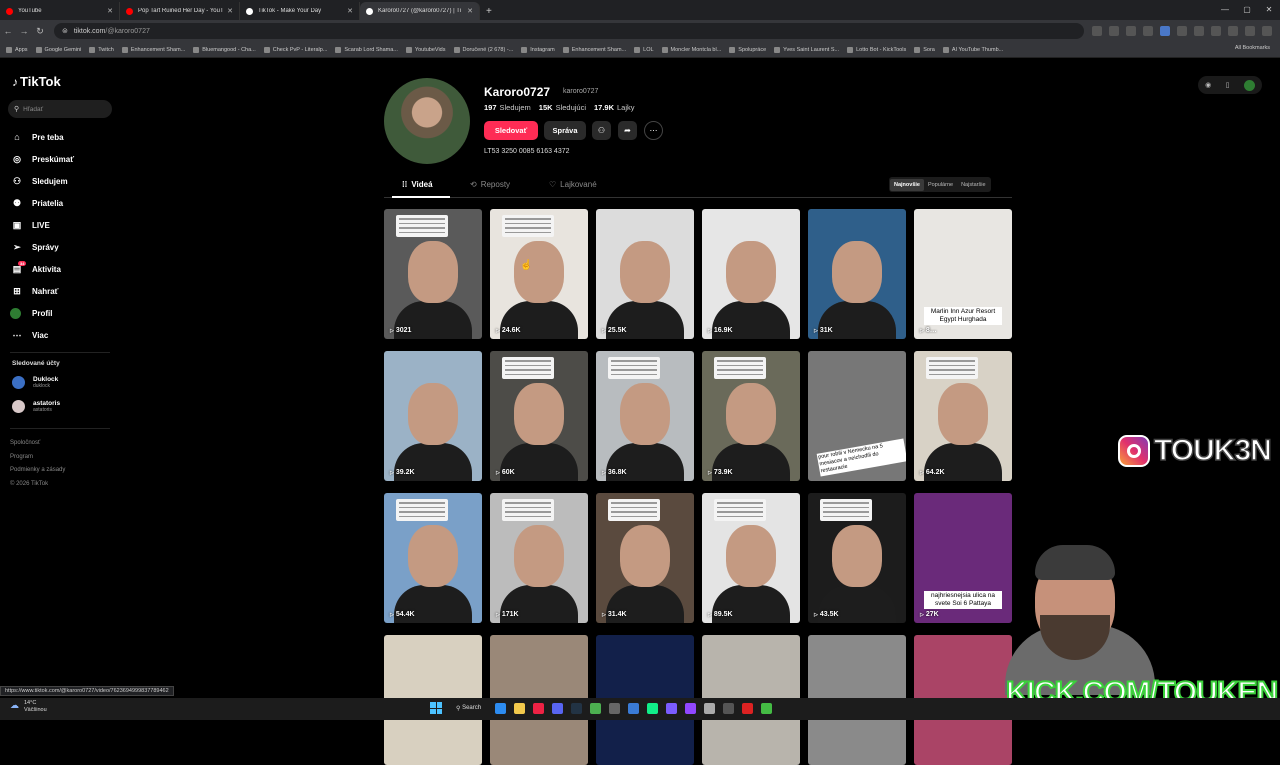 The width and height of the screenshot is (1280, 765). Describe the element at coordinates (751, 416) in the screenshot. I see `video-thumbnail: ▷ 73.9K` at that location.